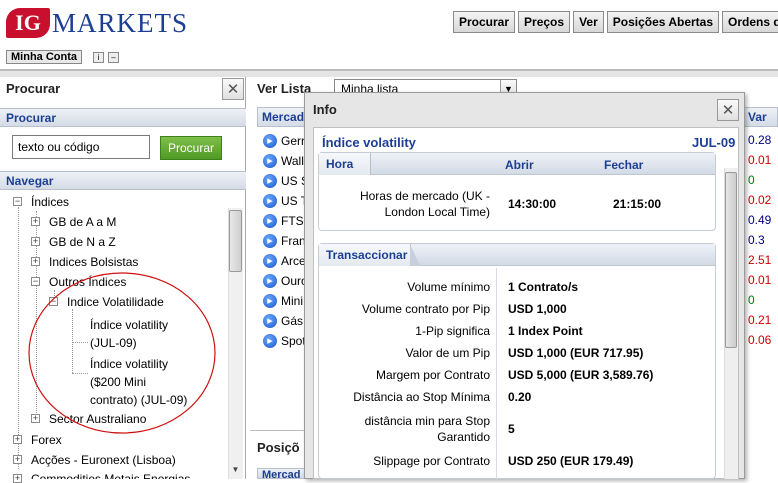  Describe the element at coordinates (97, 23) in the screenshot. I see `ig-markets-logo: IG MARKETS` at that location.